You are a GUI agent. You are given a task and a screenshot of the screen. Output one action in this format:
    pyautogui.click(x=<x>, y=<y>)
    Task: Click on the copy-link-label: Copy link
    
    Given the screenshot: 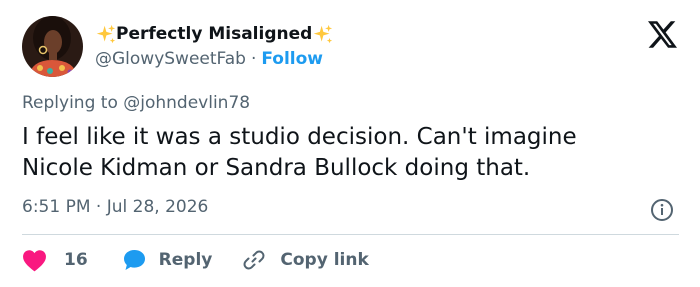 What is the action you would take?
    pyautogui.click(x=324, y=260)
    